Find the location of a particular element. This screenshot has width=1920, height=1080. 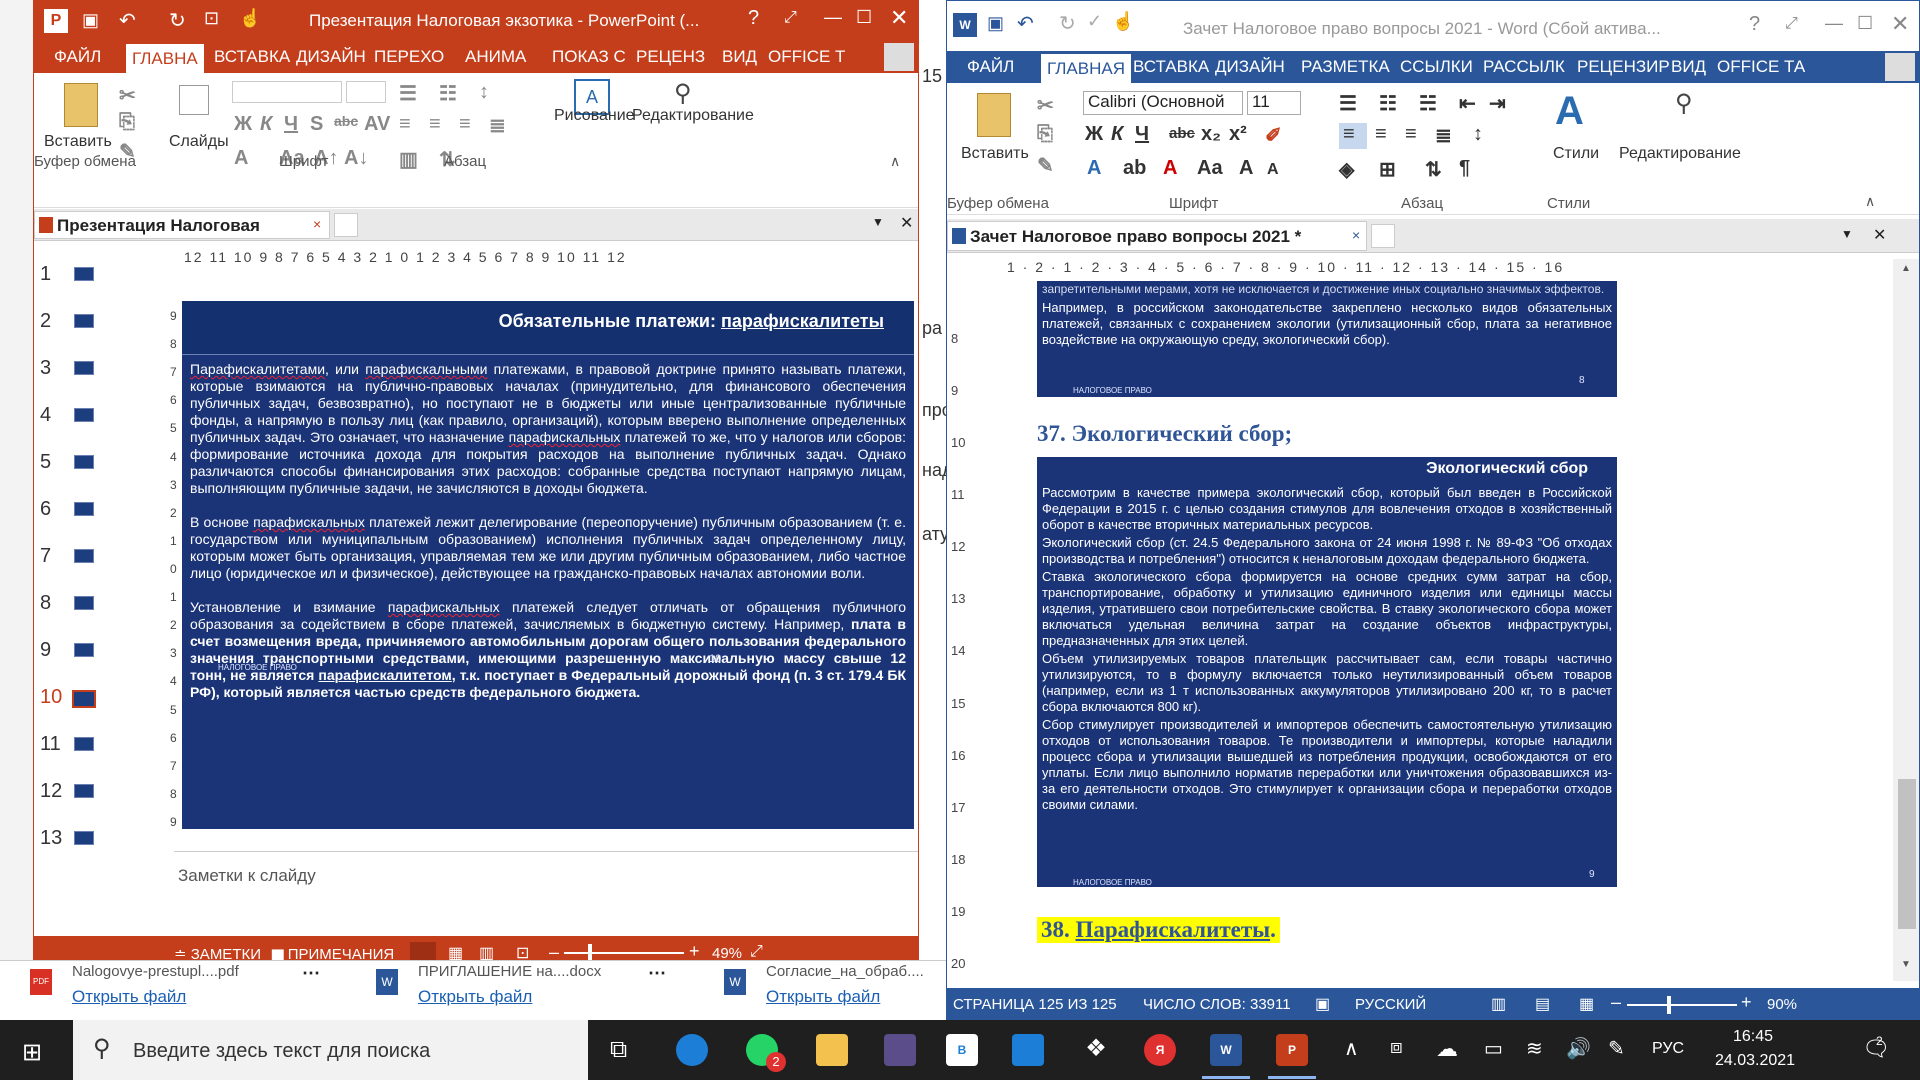

show-marks-icon: ¶ is located at coordinates (1464, 168).